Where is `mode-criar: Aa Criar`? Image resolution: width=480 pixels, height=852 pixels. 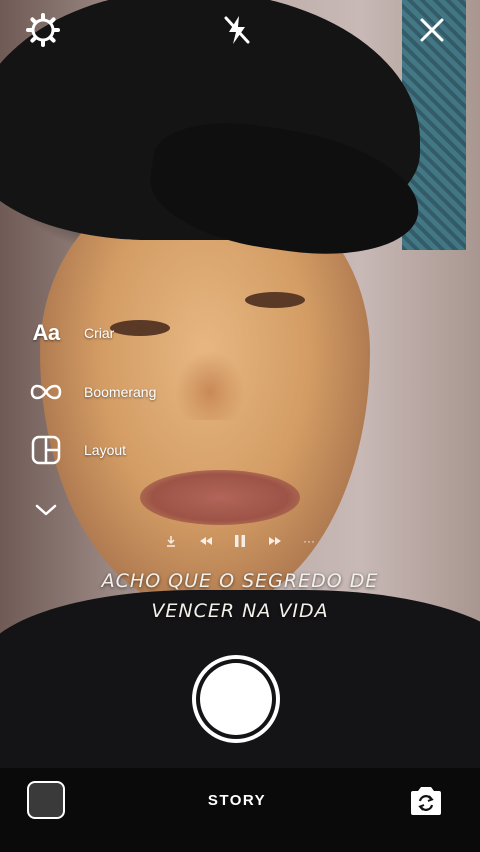 mode-criar: Aa Criar is located at coordinates (70, 333).